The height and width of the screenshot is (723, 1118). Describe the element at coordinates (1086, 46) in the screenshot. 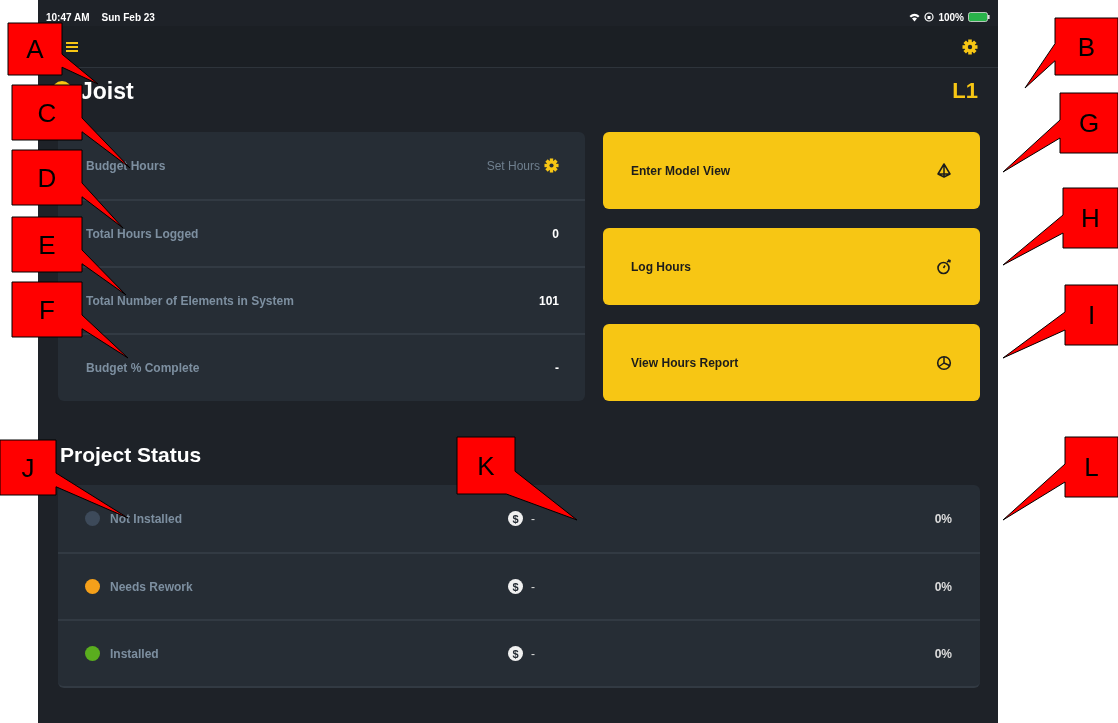

I see `callout-letter: B` at that location.